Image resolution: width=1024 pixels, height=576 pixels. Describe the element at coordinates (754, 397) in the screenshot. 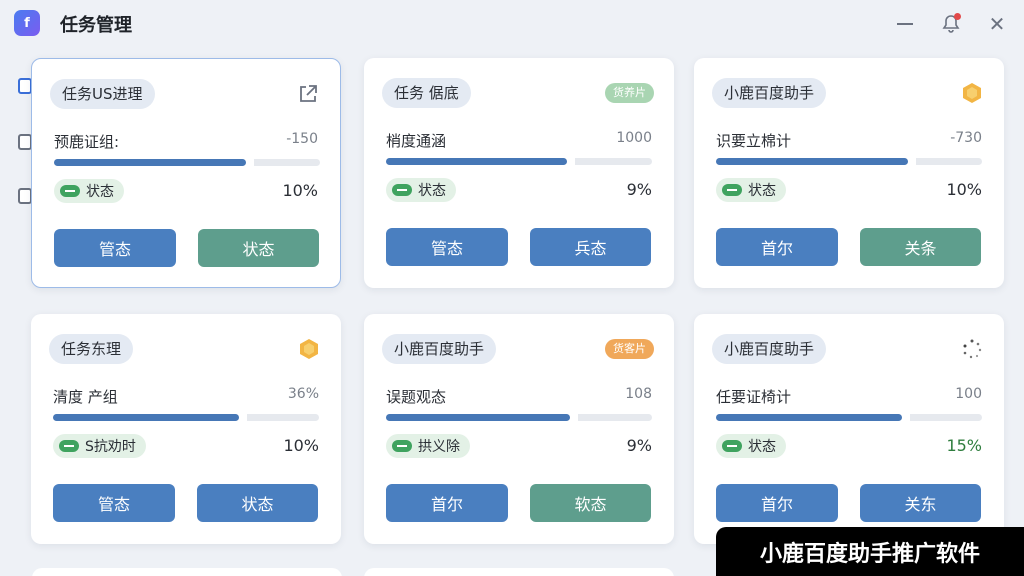

I see `metric-label: 任要证椅计` at that location.